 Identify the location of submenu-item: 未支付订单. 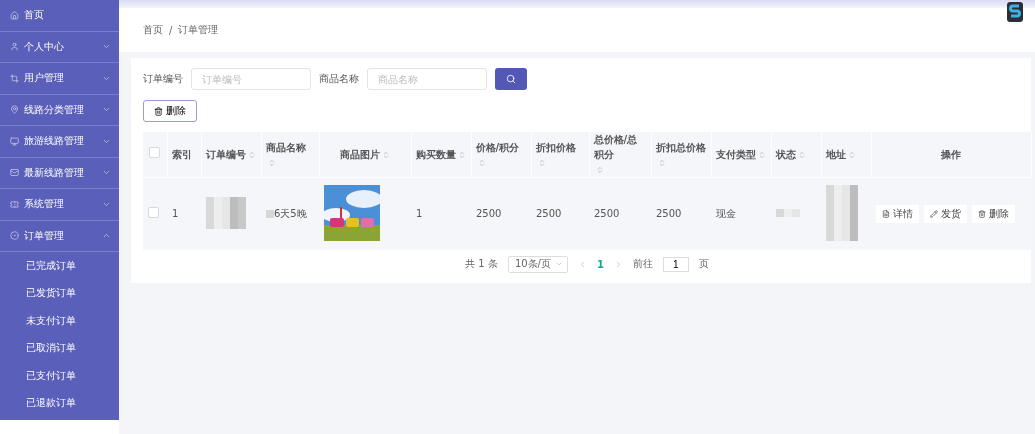
(59, 321).